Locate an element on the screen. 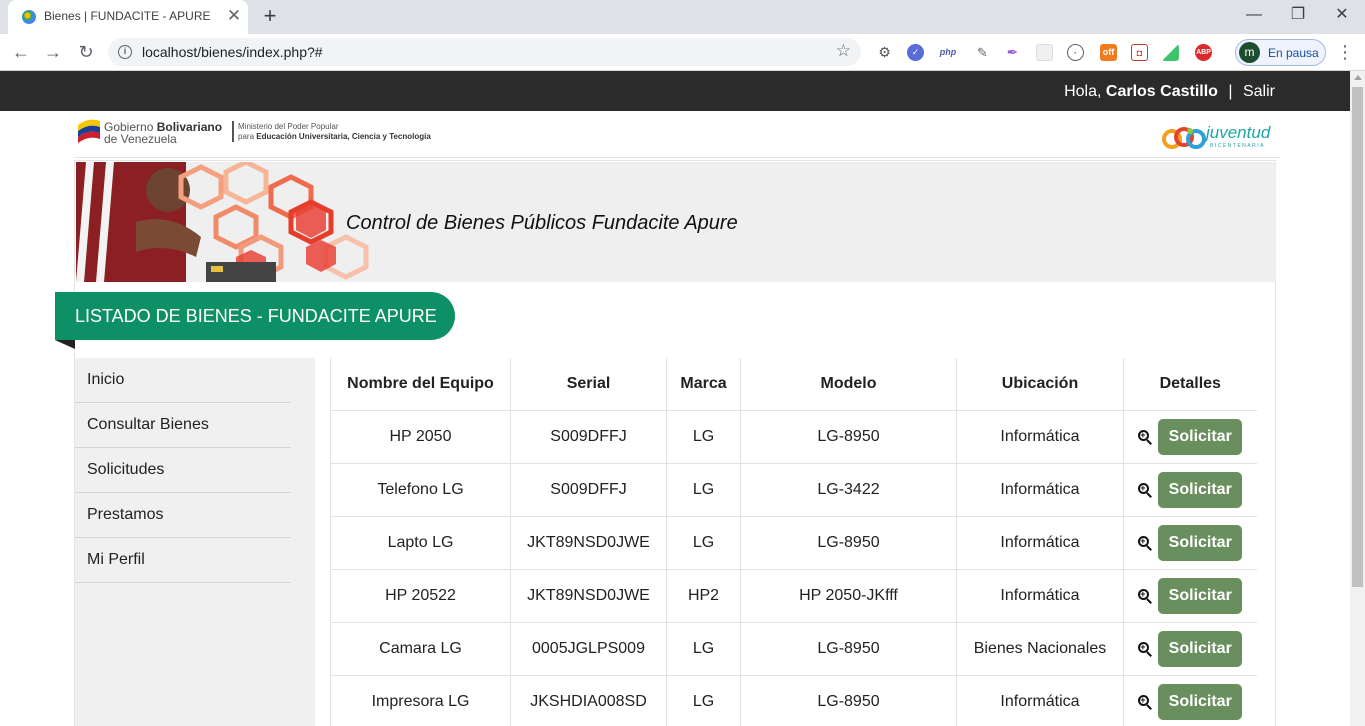 The height and width of the screenshot is (726, 1365). sidebar-item-solicitudes: Solicitudes is located at coordinates (183, 470).